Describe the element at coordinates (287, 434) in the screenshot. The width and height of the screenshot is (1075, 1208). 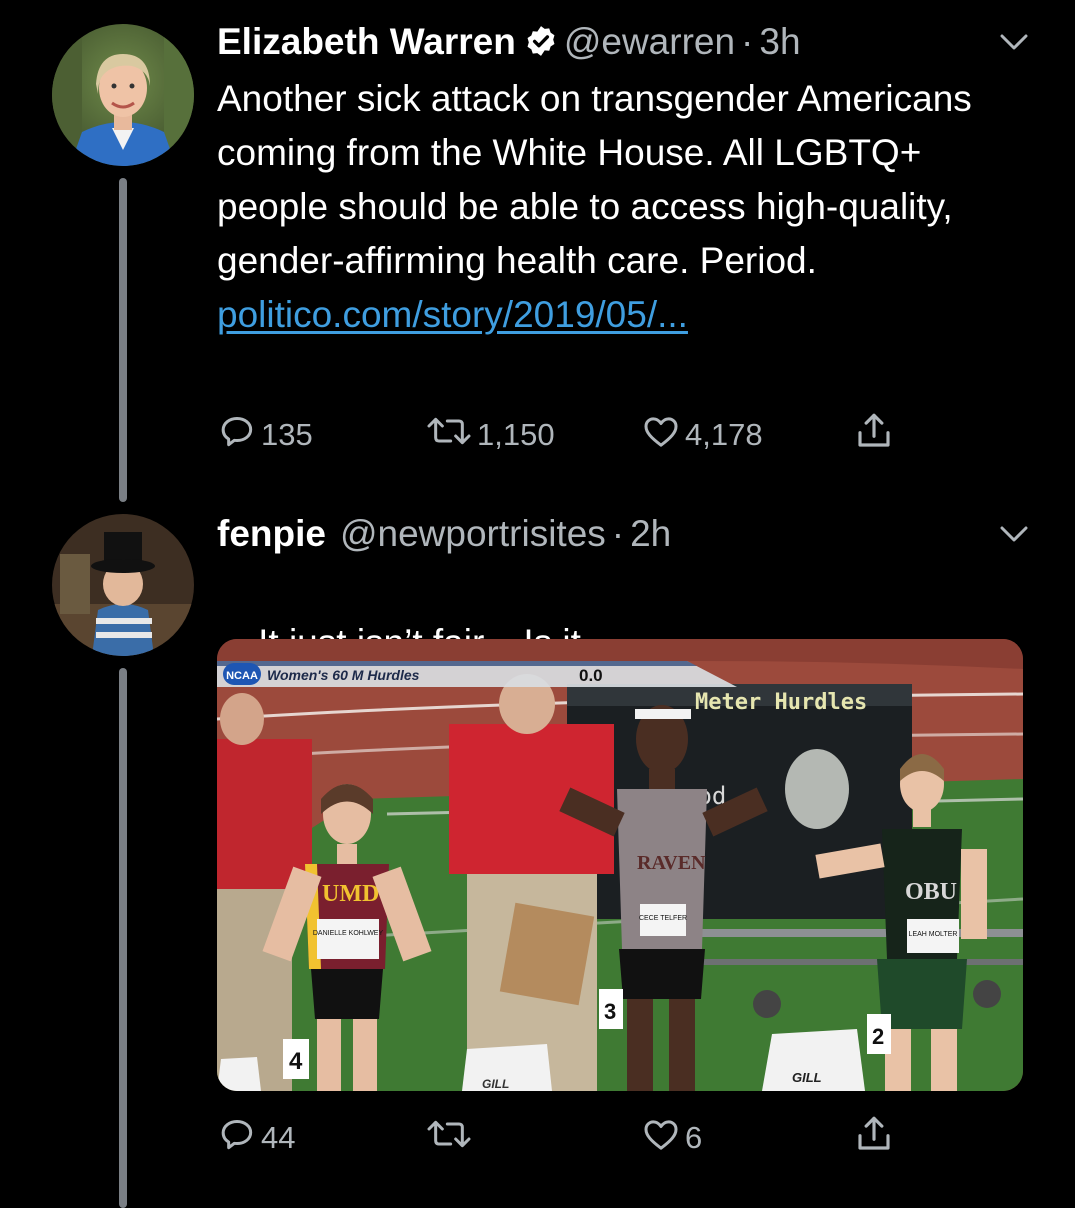
I see `reply-count: 135` at that location.